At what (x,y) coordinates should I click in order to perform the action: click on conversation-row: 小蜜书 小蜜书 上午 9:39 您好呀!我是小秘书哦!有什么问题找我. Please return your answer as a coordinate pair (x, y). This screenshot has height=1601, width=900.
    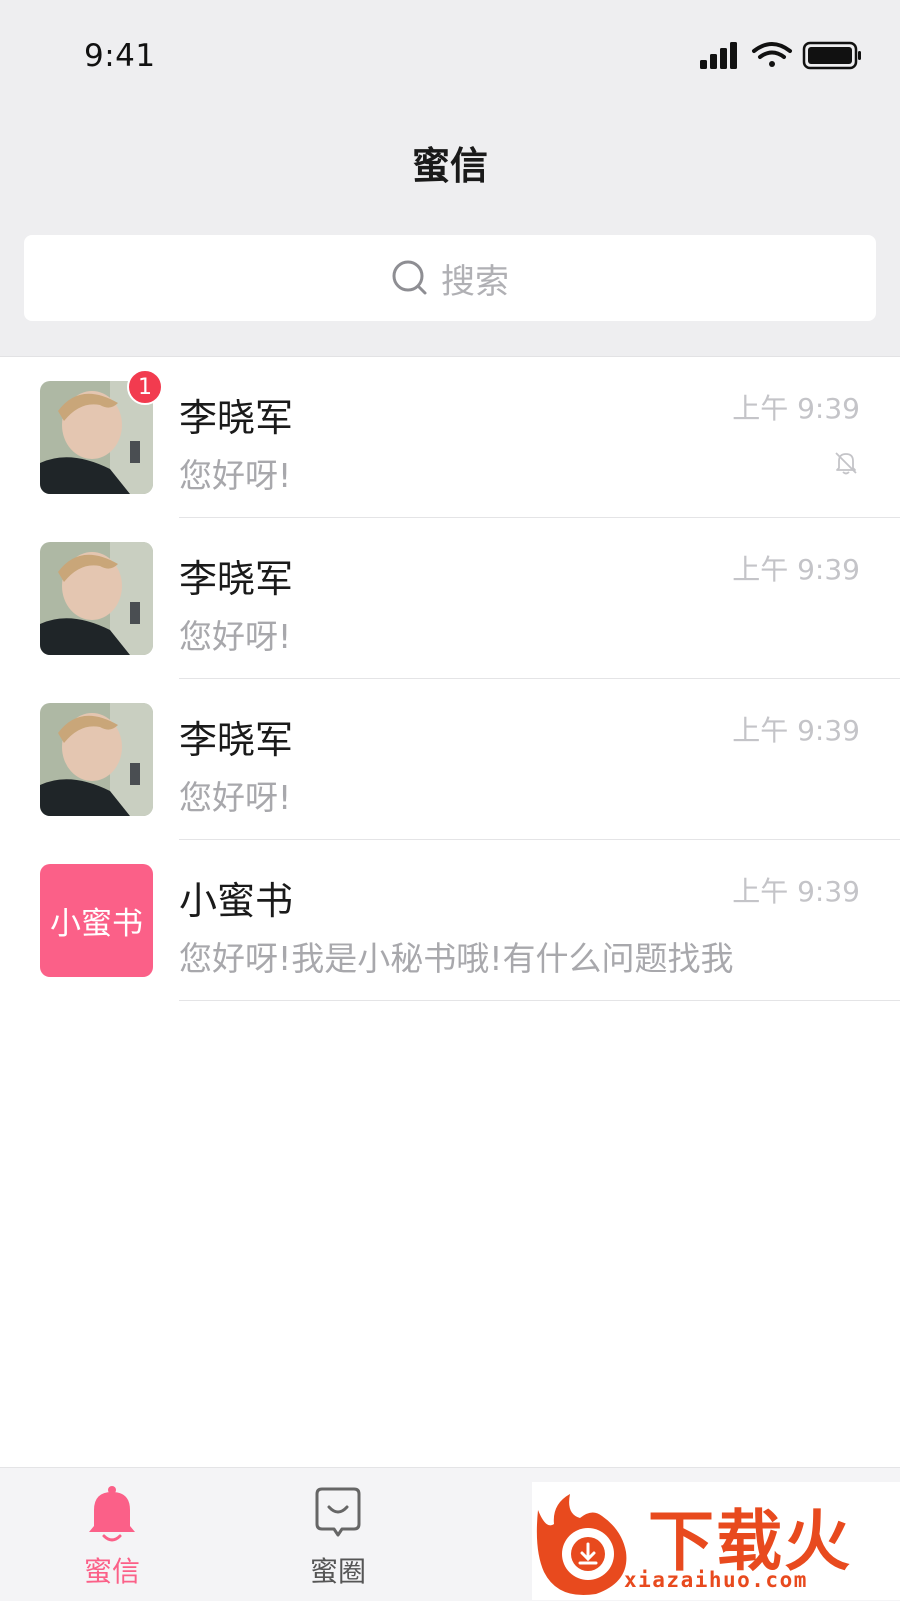
    Looking at the image, I should click on (450, 920).